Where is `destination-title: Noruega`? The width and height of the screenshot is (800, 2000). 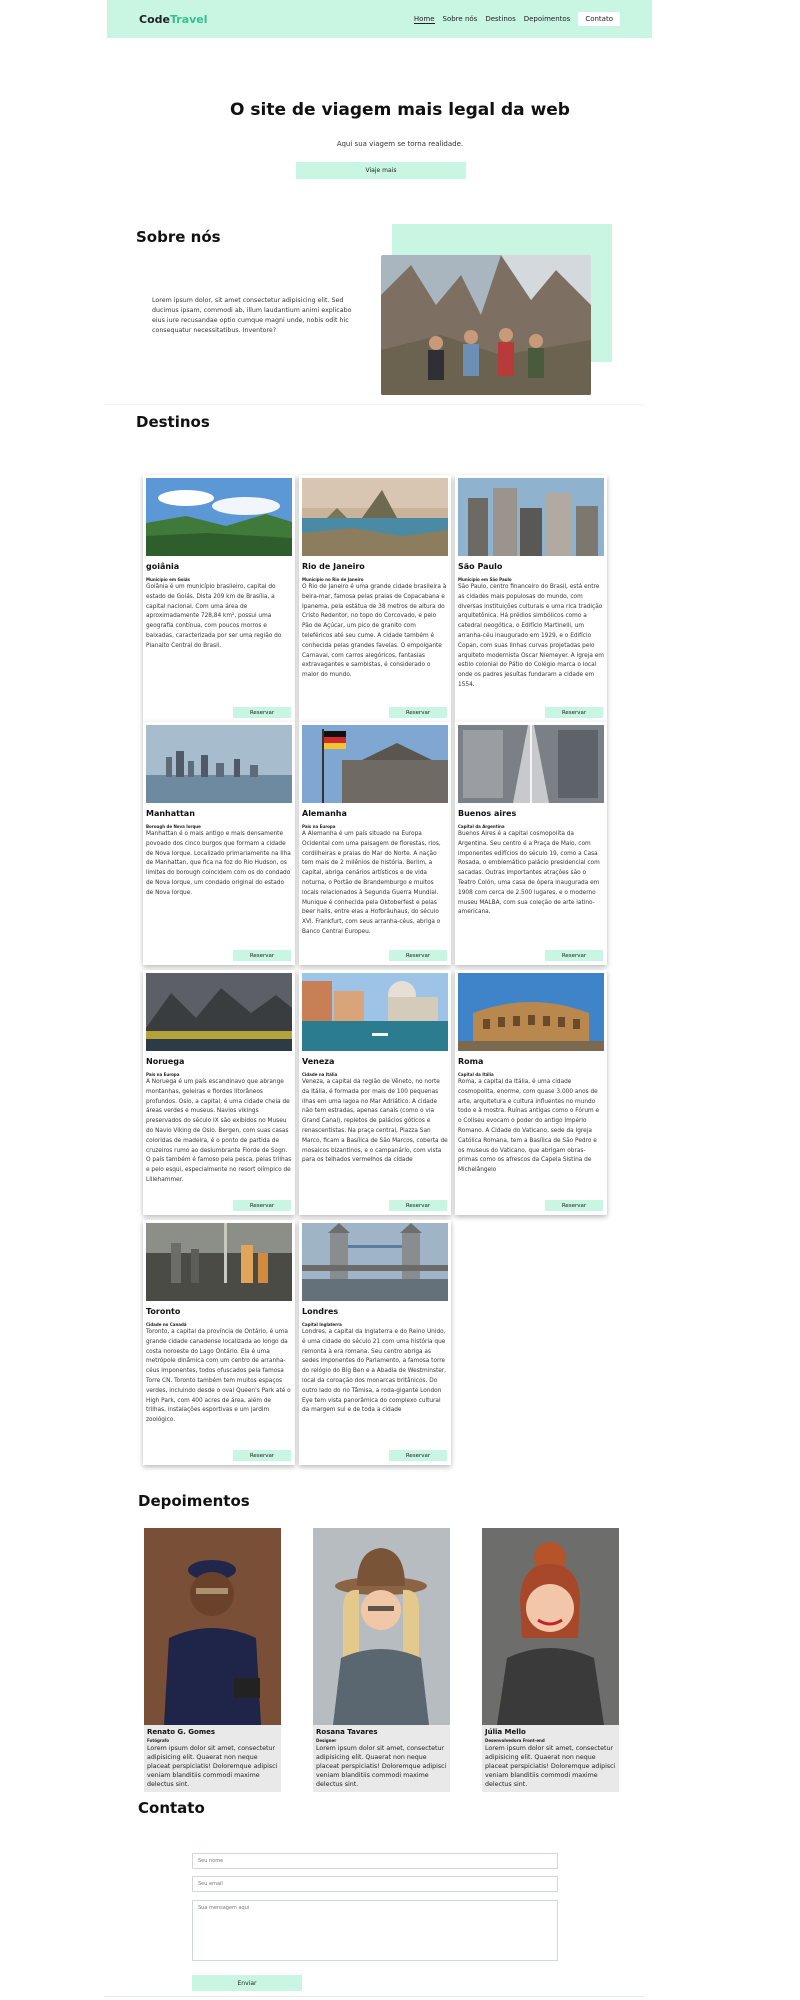 destination-title: Noruega is located at coordinates (165, 1061).